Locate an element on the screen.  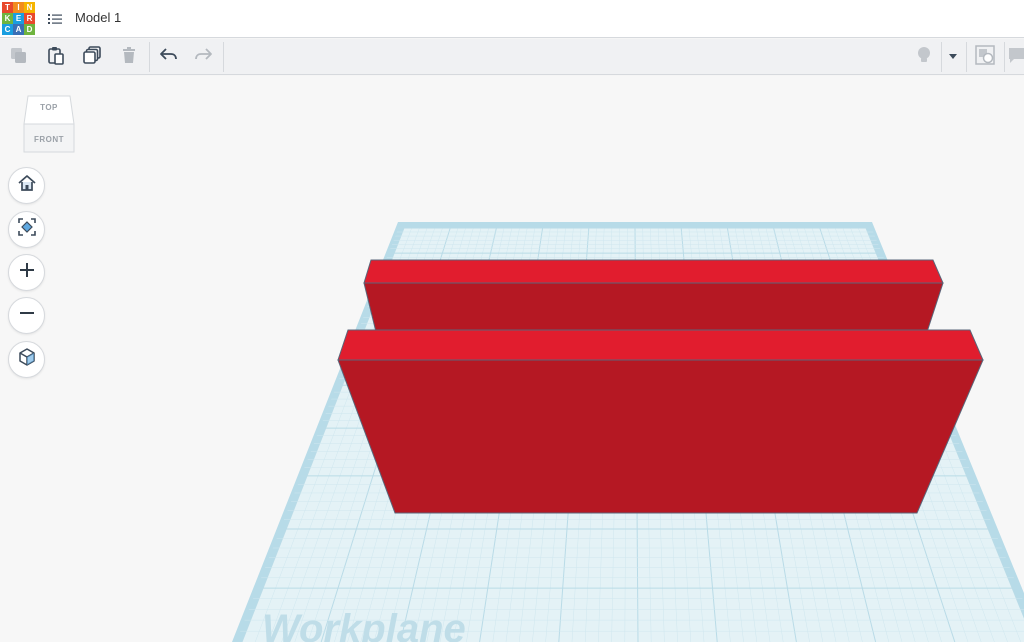
delete-button is located at coordinates (129, 57).